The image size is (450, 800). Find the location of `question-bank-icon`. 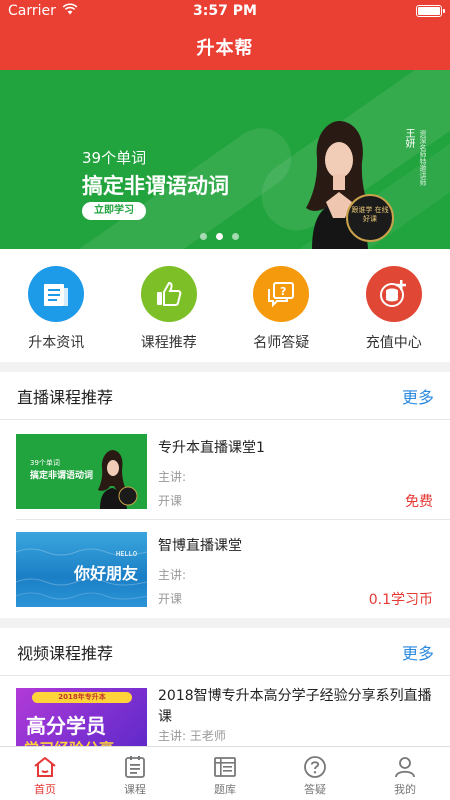

question-bank-icon is located at coordinates (225, 767).